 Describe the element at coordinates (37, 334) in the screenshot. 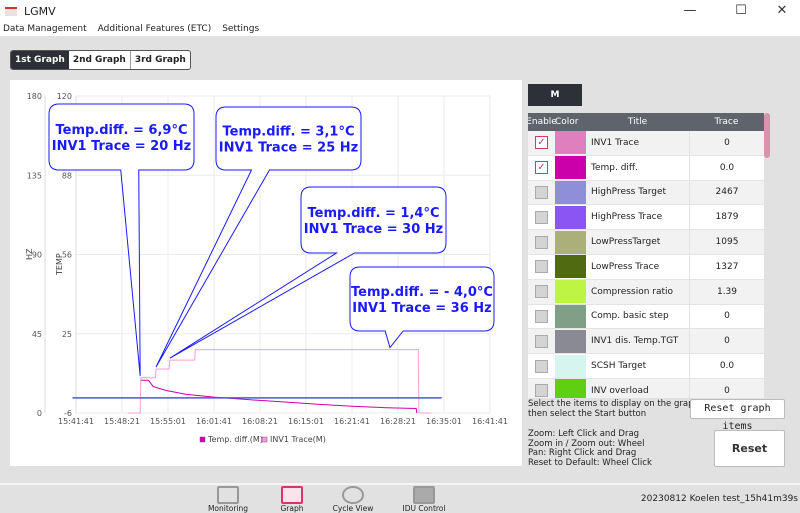

I see `hz-tick-label: 45` at that location.